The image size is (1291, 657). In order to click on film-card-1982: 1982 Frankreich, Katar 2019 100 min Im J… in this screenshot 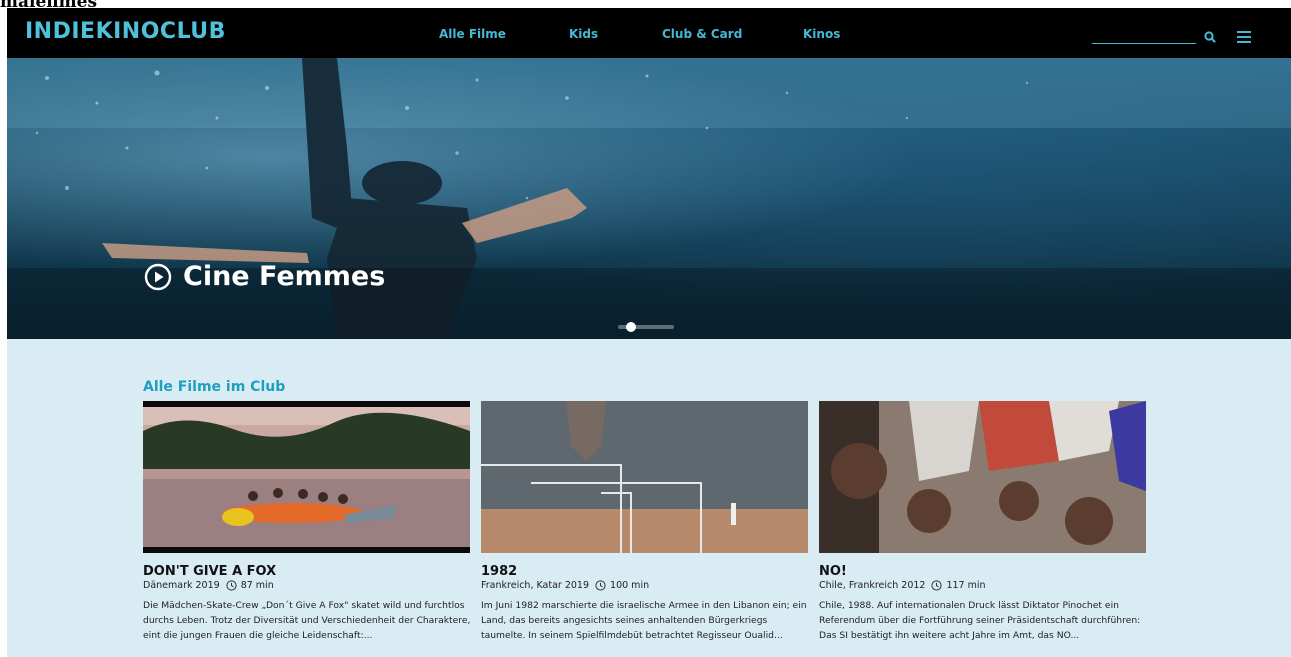, I will do `click(644, 522)`.